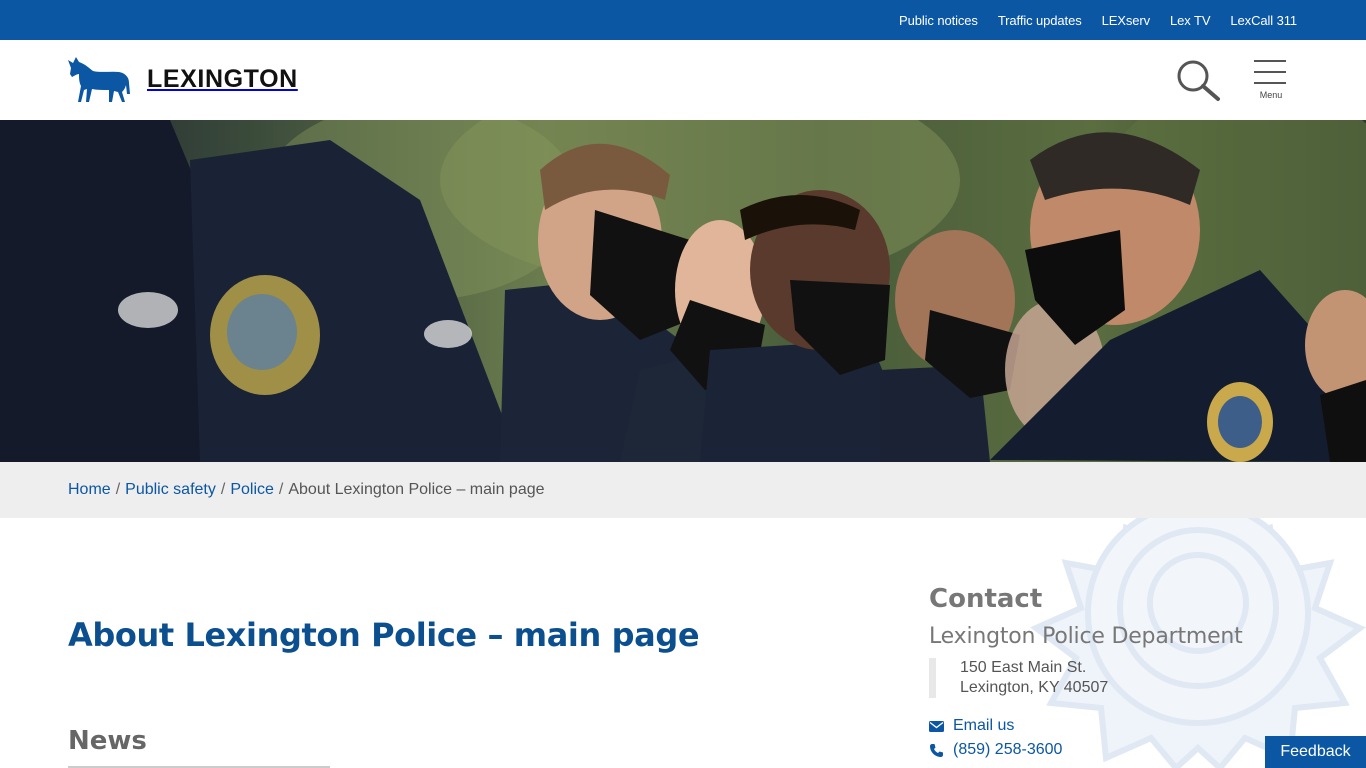 Image resolution: width=1366 pixels, height=768 pixels. I want to click on email-us-link: Email us, so click(983, 726).